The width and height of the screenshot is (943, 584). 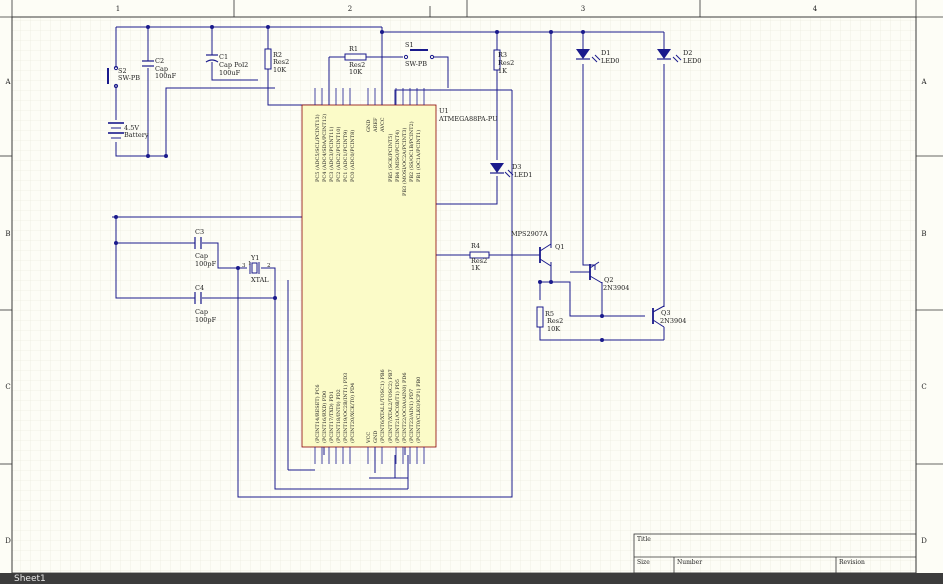 What do you see at coordinates (390, 158) in the screenshot?
I see `u1-pin-top-10: PB5 (SCK/PCINT5)` at bounding box center [390, 158].